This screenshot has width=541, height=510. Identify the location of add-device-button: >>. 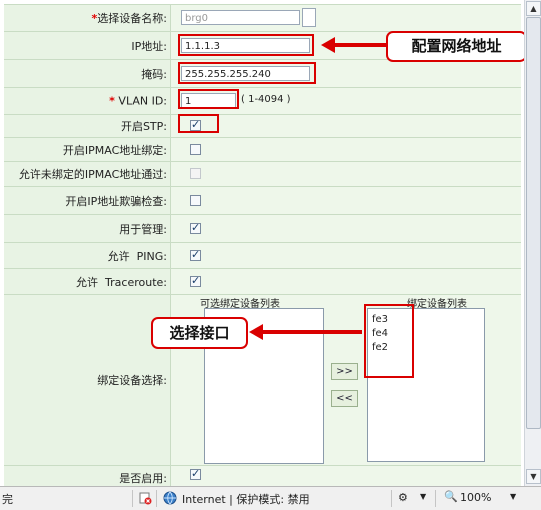
(344, 371).